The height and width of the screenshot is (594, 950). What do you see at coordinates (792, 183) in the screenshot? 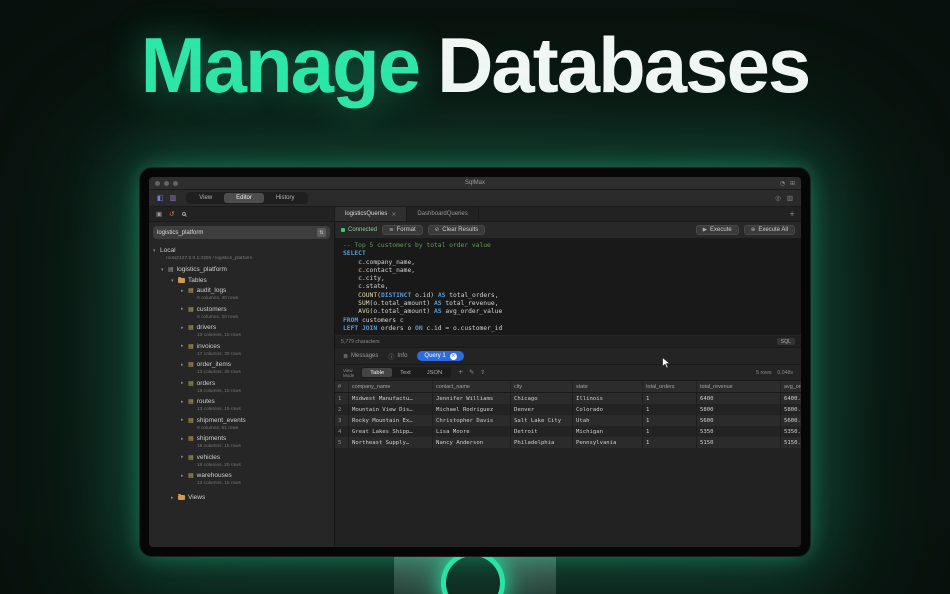
I see `window-grid-icon: ⊞` at bounding box center [792, 183].